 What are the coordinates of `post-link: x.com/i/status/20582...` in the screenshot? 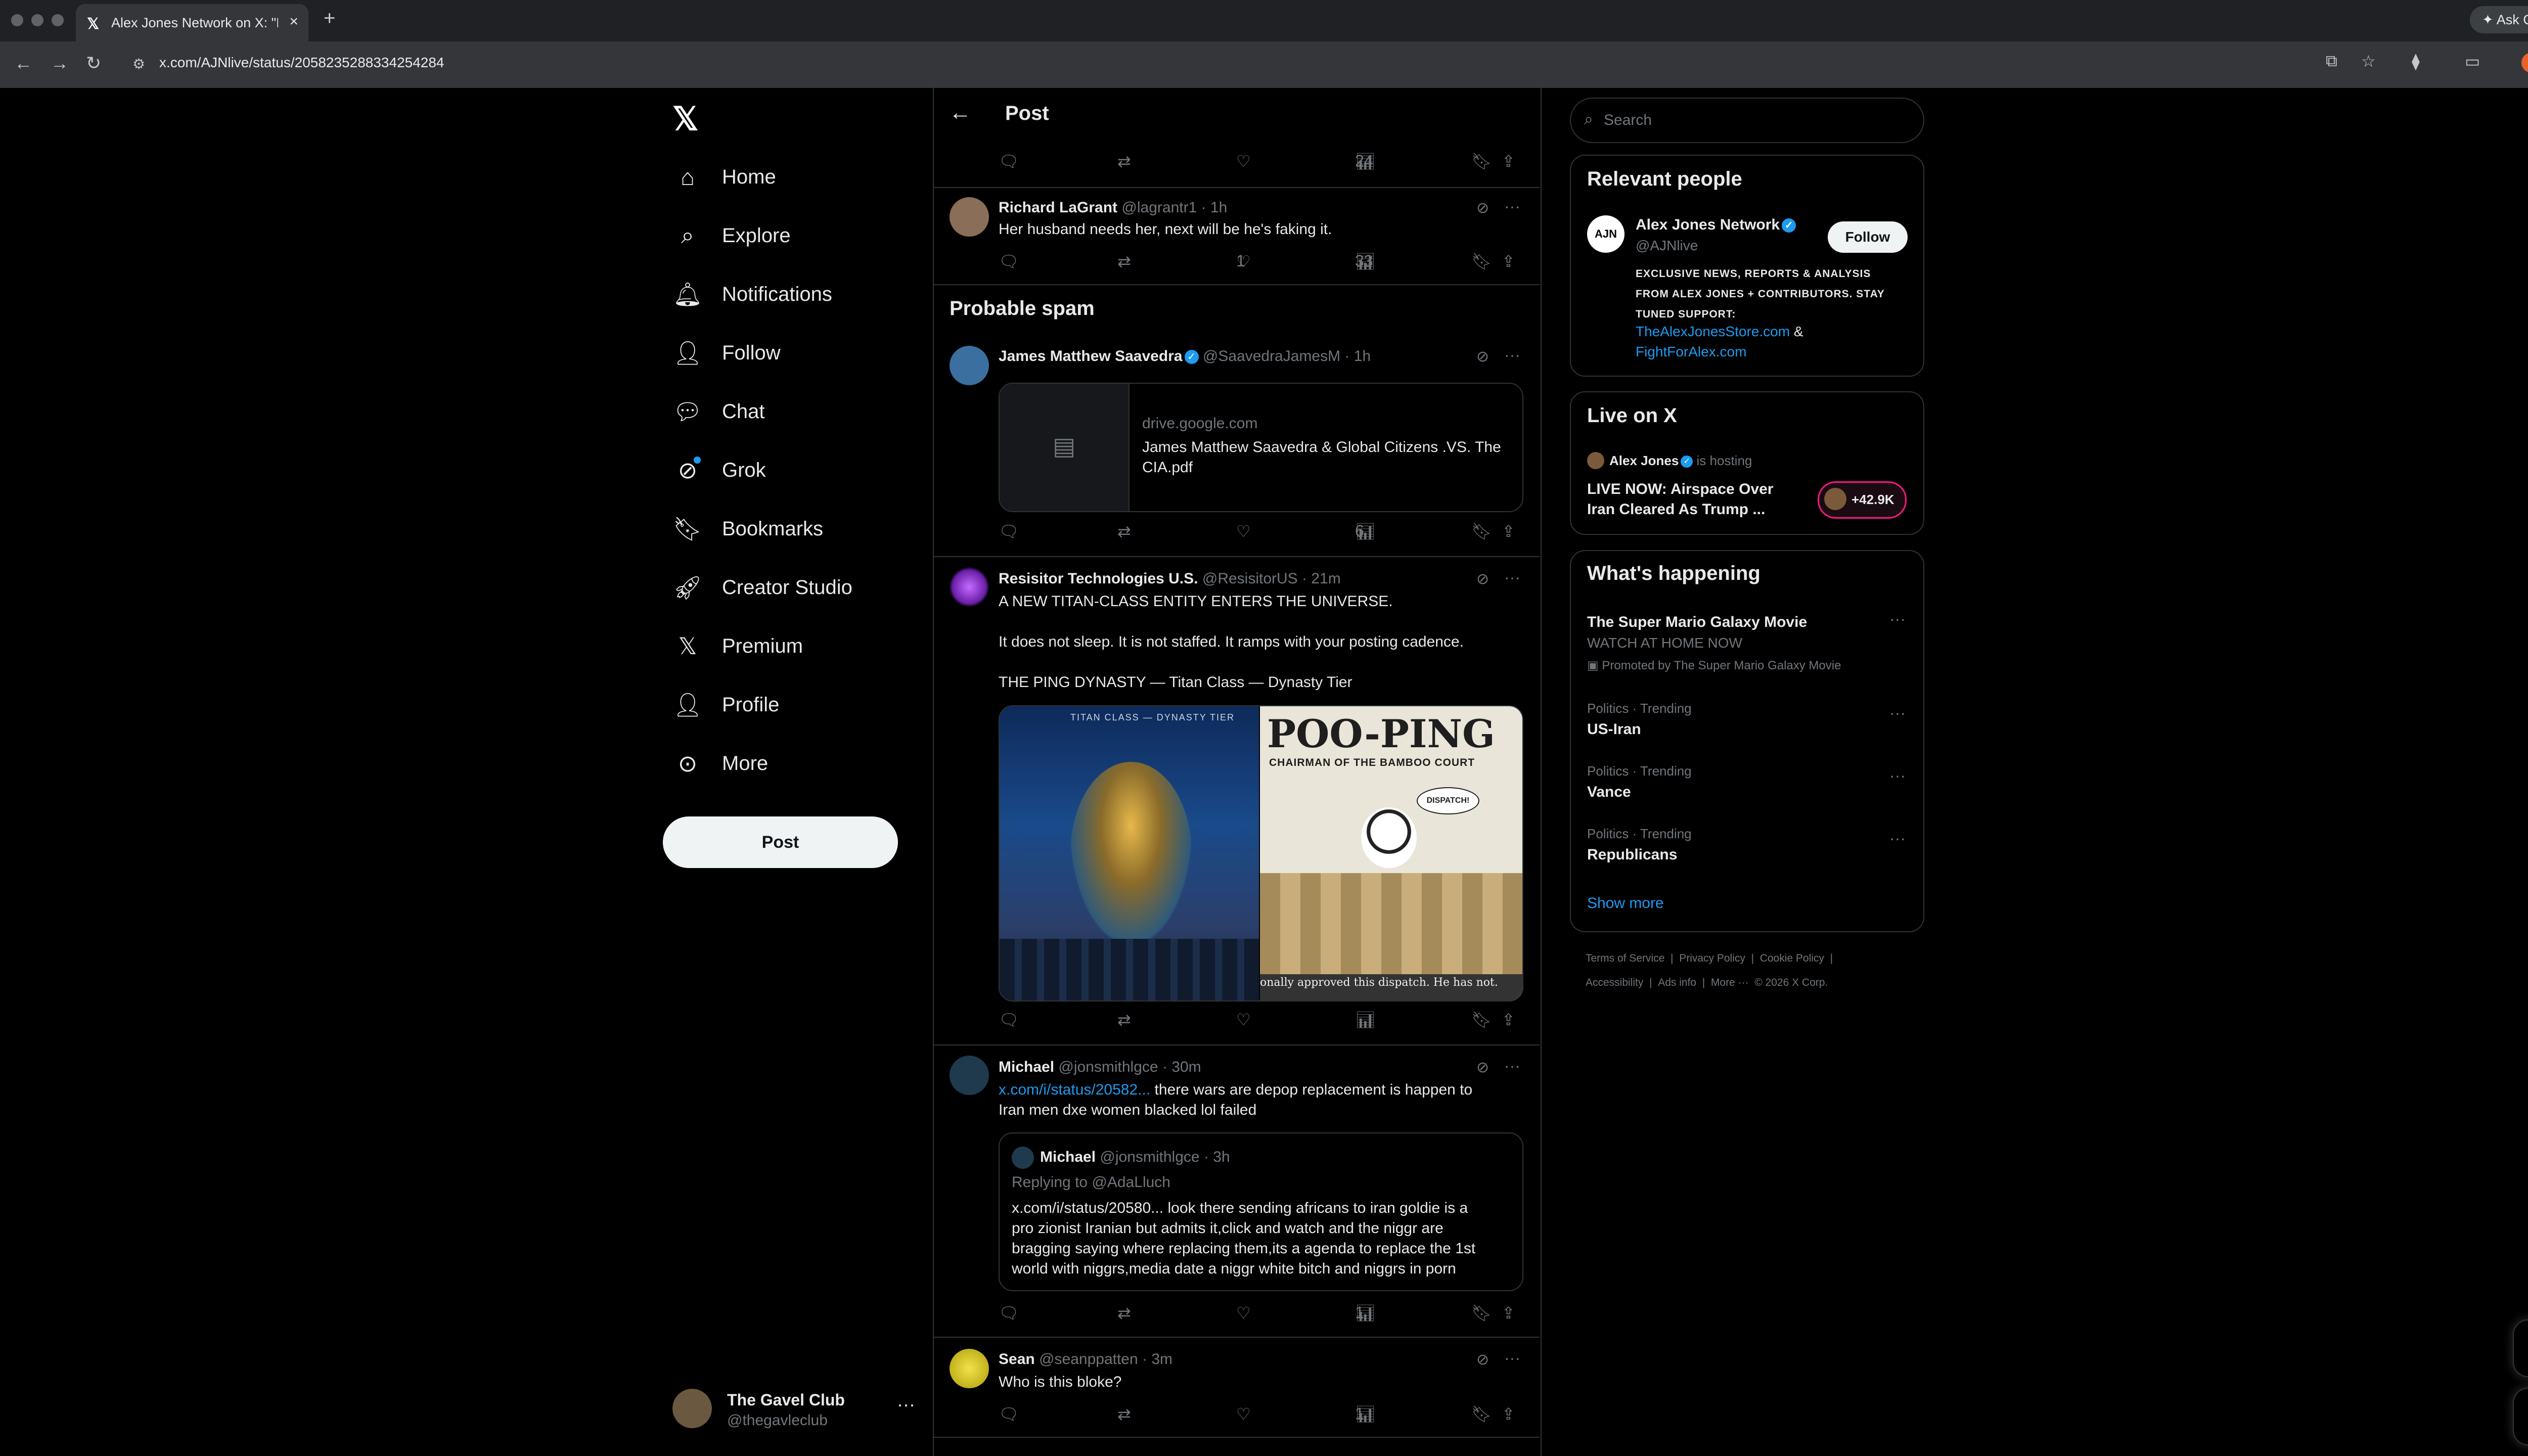 It's located at (1075, 1089).